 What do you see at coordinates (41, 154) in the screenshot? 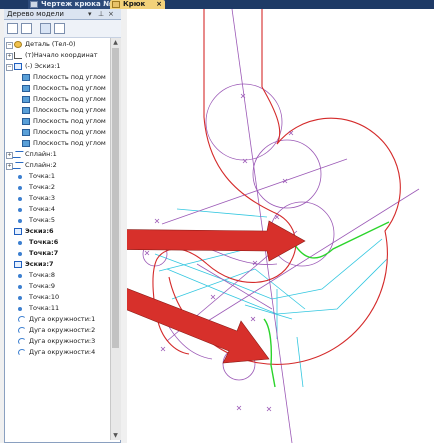
I see `tree-item-label: Сплайн:1` at bounding box center [41, 154].